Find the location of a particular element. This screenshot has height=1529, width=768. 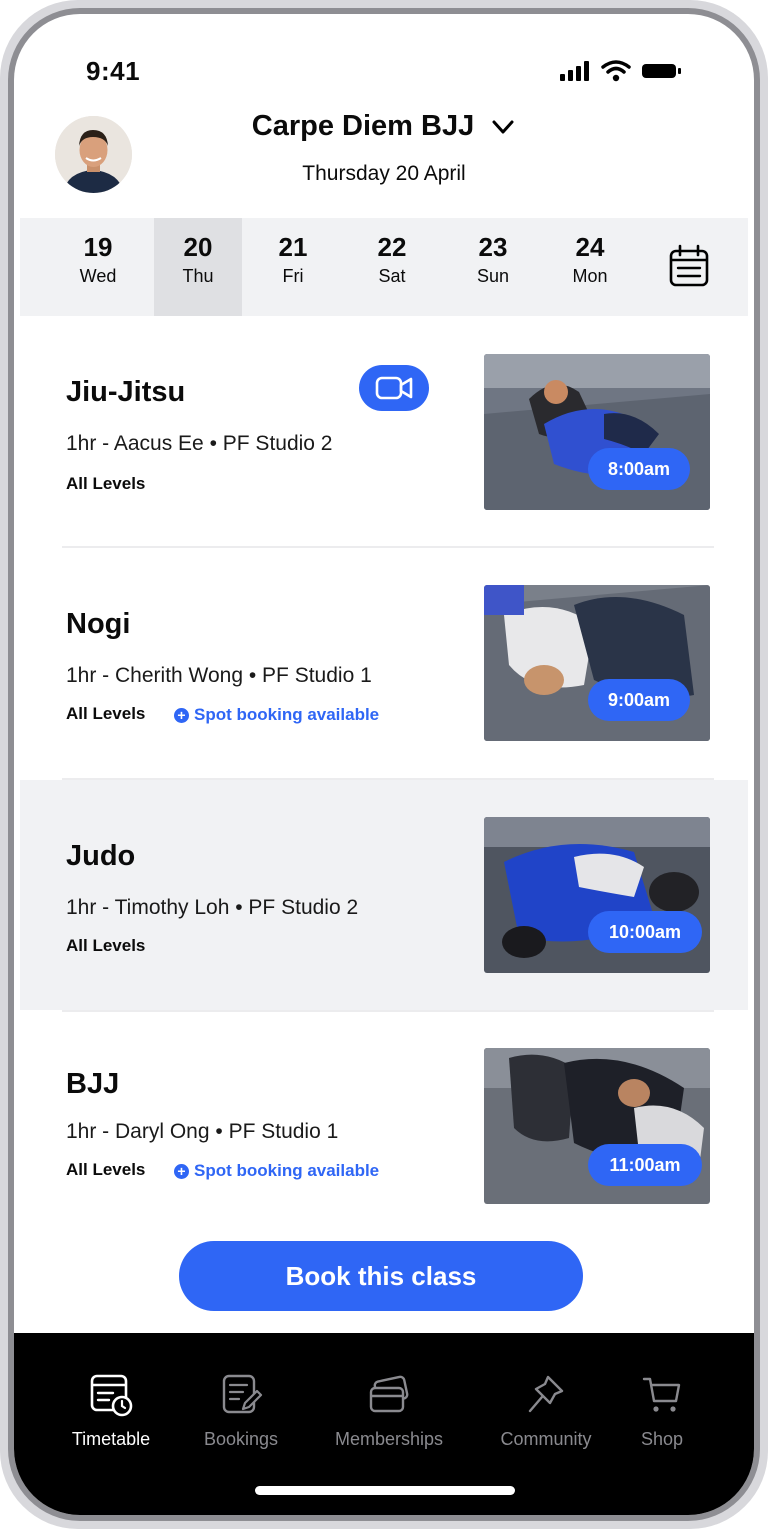

class-meta: 1hr - Cherith Wong • PF Studio 1 is located at coordinates (219, 675).